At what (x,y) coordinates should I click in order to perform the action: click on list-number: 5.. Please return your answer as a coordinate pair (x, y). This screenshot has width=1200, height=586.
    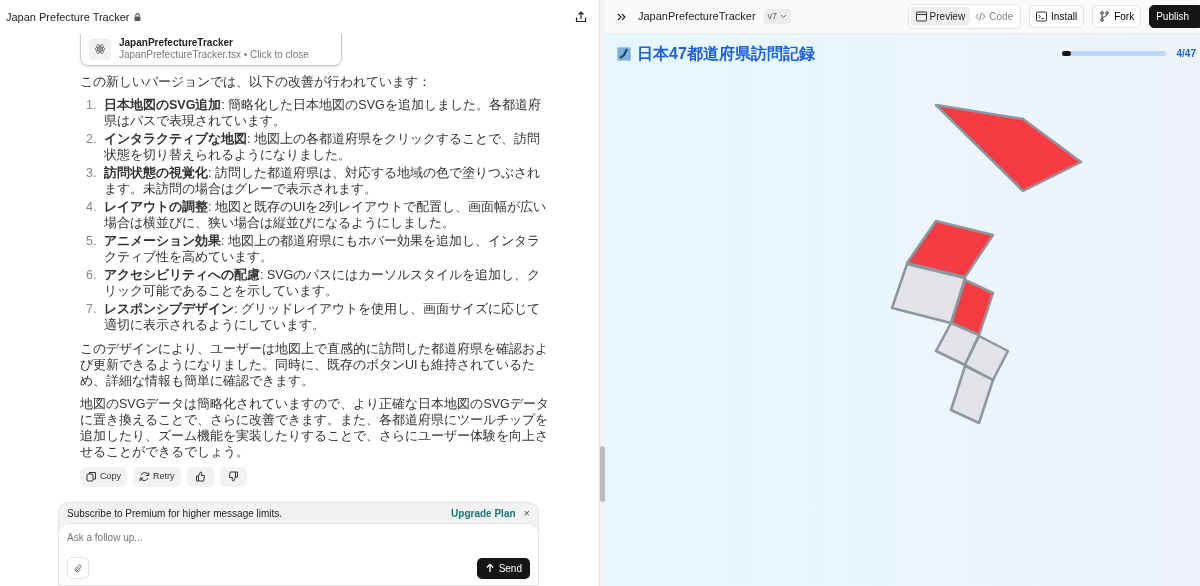
    Looking at the image, I should click on (92, 241).